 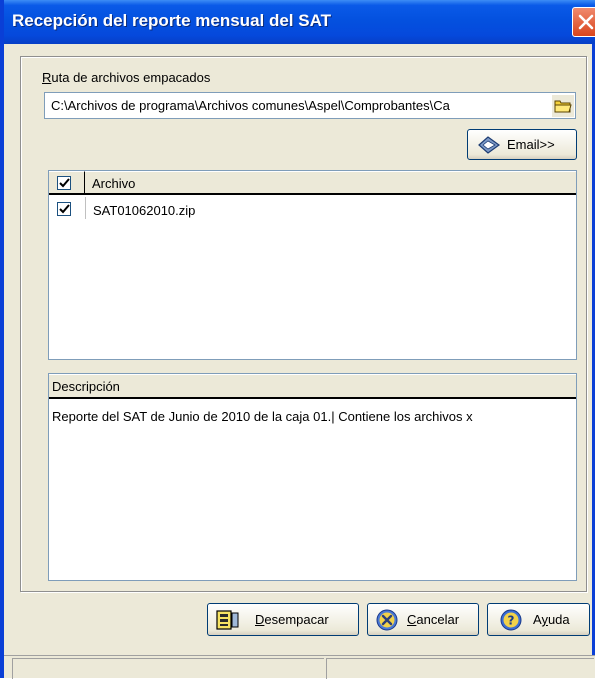 I want to click on cancelar-label: Cancelar, so click(x=433, y=619).